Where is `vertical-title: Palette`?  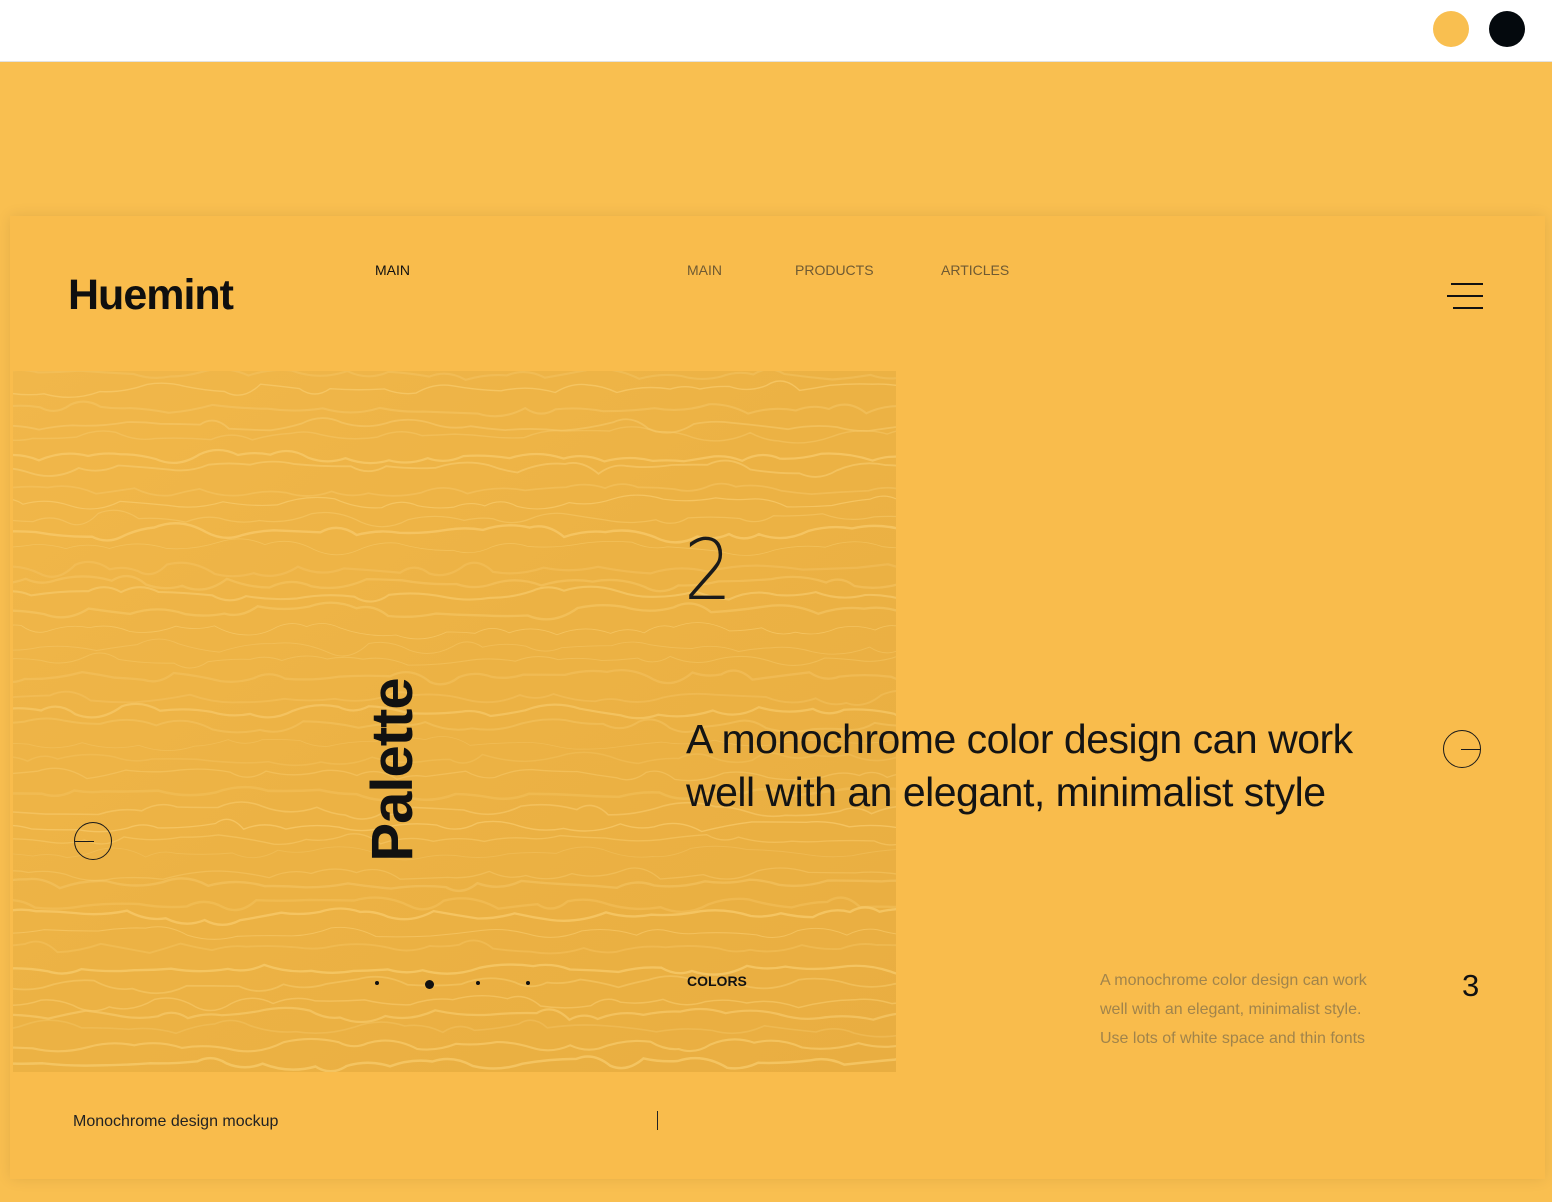
vertical-title: Palette is located at coordinates (392, 770).